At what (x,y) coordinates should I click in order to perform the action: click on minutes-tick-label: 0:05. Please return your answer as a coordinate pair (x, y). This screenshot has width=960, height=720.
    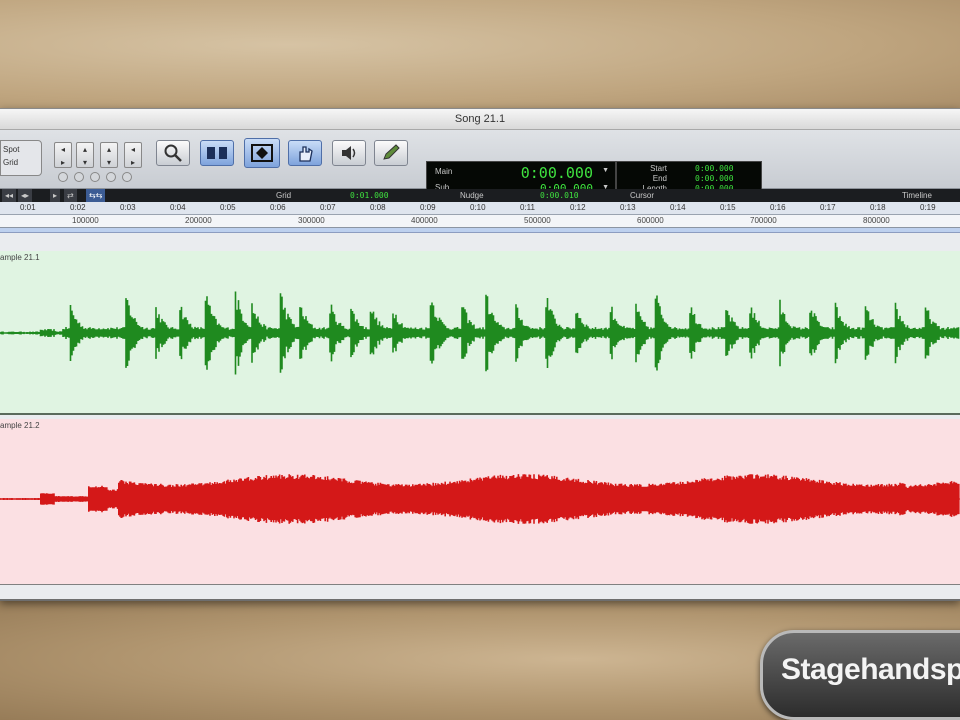
    Looking at the image, I should click on (228, 207).